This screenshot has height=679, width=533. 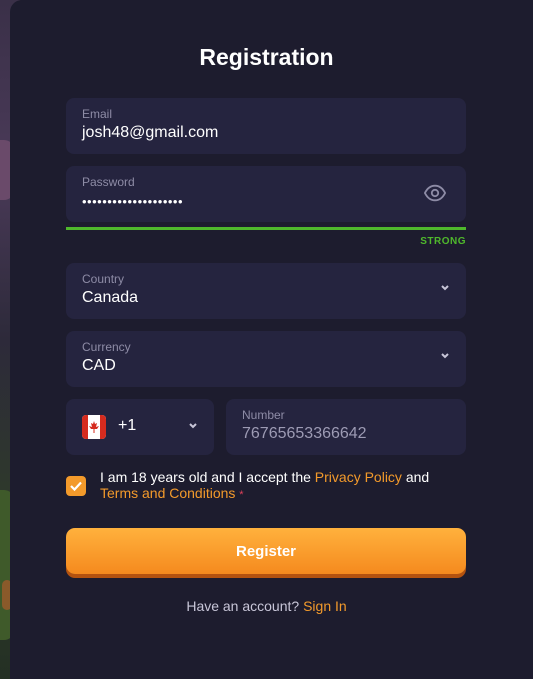 What do you see at coordinates (108, 182) in the screenshot?
I see `password-label: Password` at bounding box center [108, 182].